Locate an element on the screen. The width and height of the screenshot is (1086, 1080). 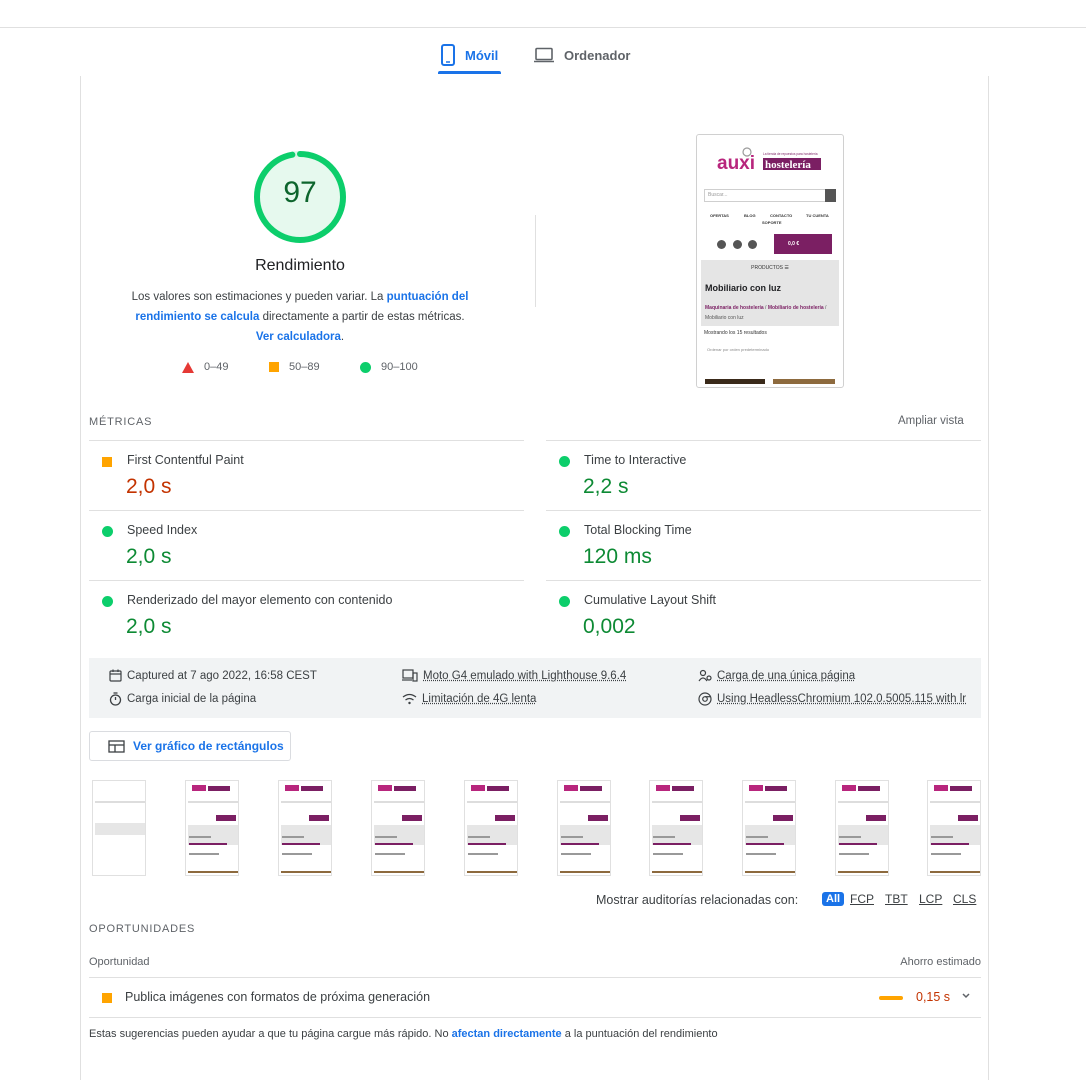
filter-chip-lcp: LCP is located at coordinates (930, 899).